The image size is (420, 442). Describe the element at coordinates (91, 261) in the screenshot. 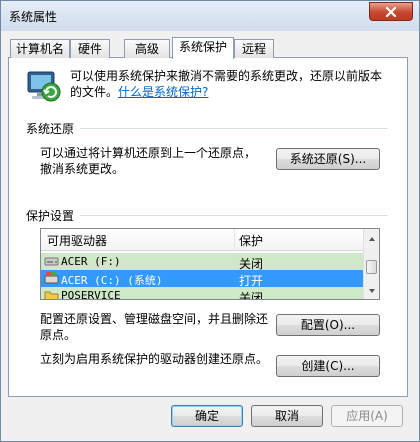

I see `drive-name: ACER (F:)` at that location.